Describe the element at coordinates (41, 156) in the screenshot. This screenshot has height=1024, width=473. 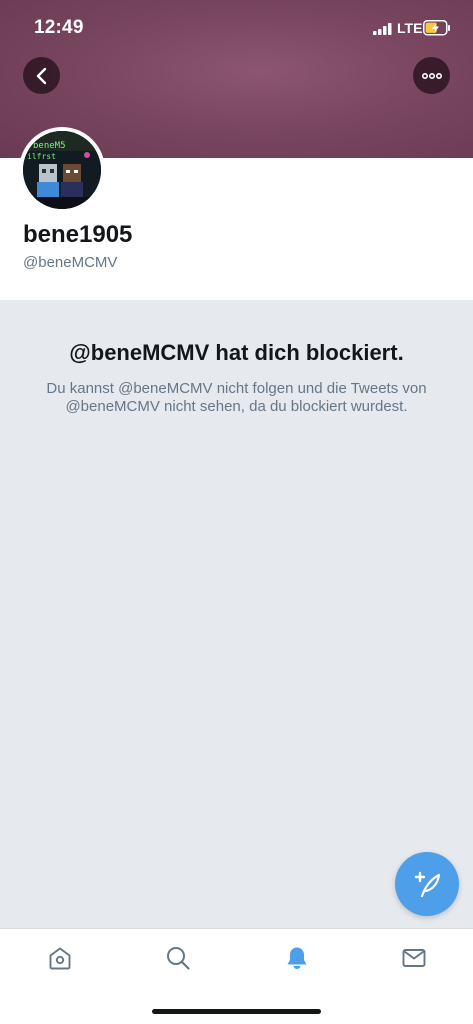
I see `avatar-text-line-2: ilfrst` at that location.